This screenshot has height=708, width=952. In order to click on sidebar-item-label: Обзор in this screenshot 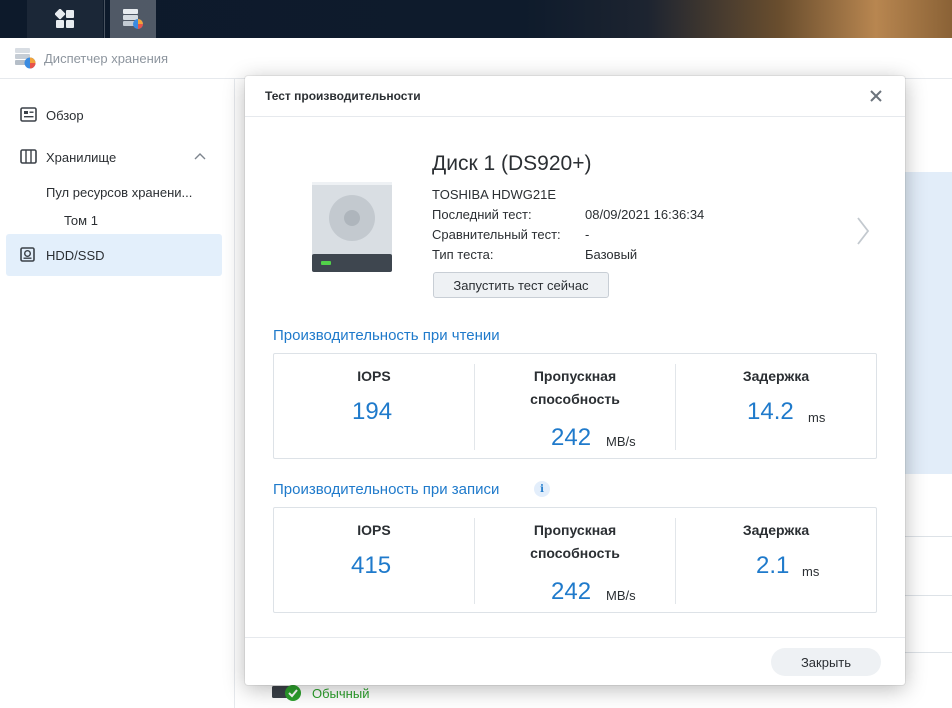, I will do `click(65, 115)`.